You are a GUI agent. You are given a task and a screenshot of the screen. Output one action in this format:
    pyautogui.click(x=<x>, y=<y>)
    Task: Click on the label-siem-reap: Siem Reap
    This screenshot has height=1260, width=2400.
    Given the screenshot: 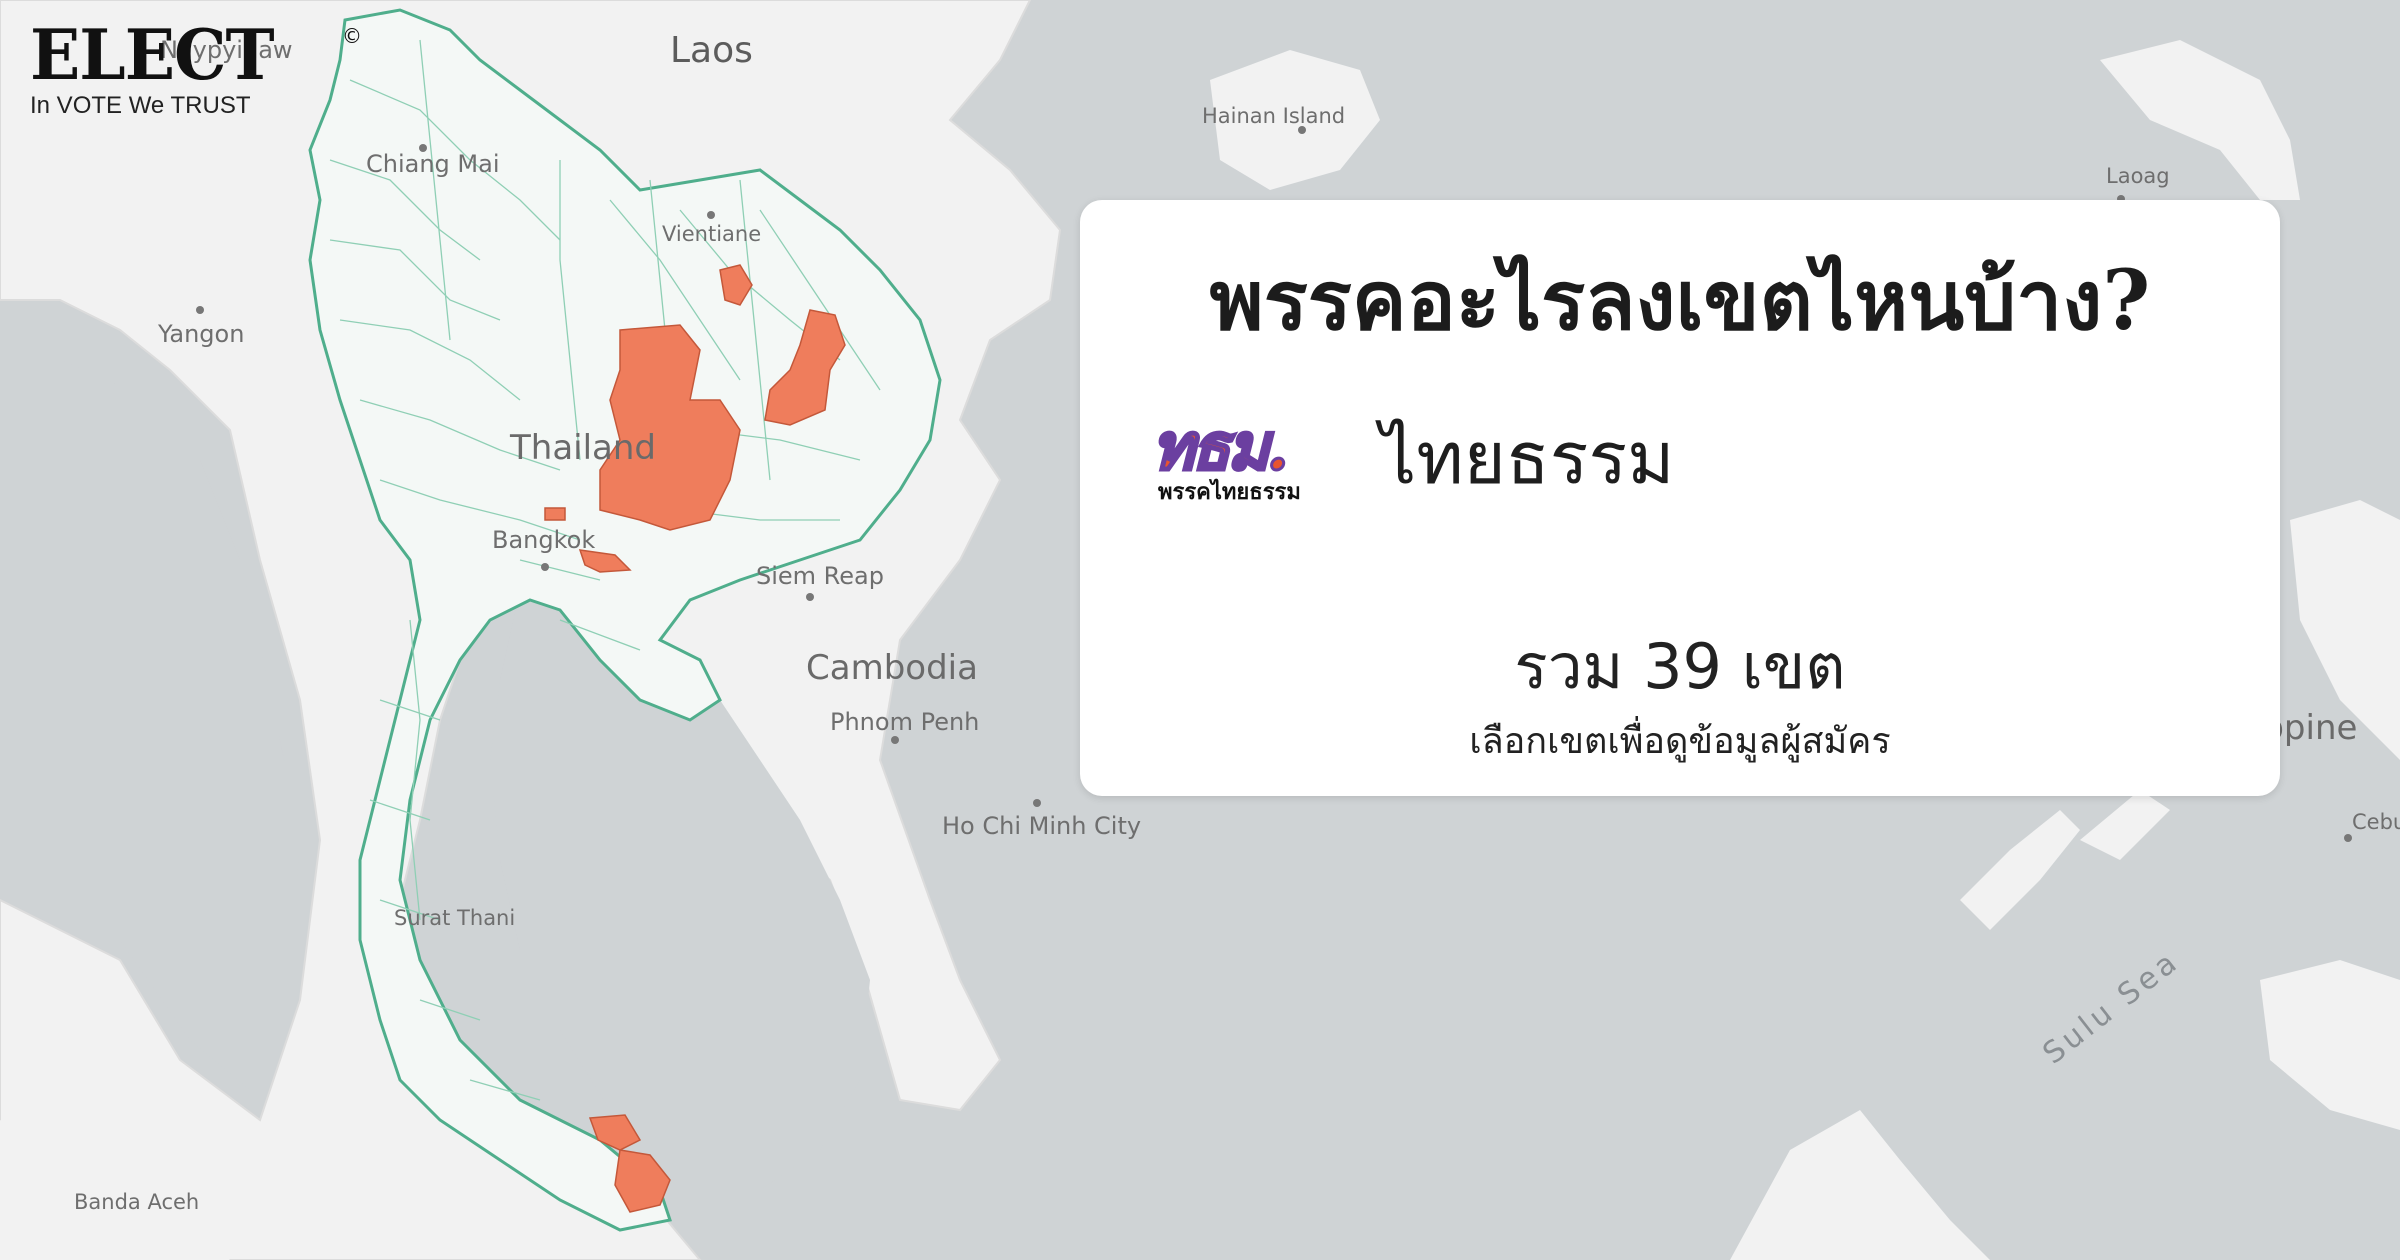 What is the action you would take?
    pyautogui.click(x=820, y=576)
    